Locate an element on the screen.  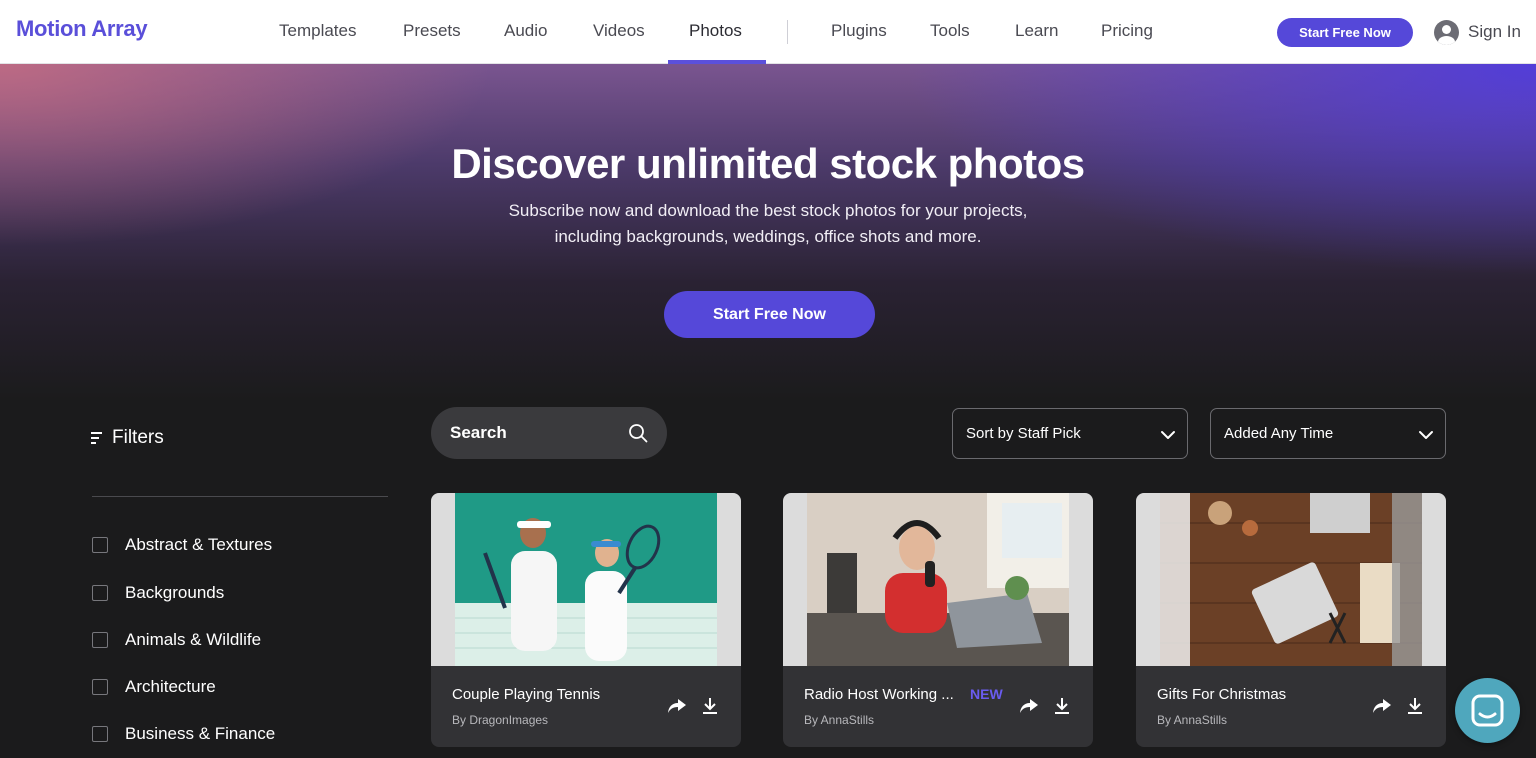
user-icon is located at coordinates (1446, 32).